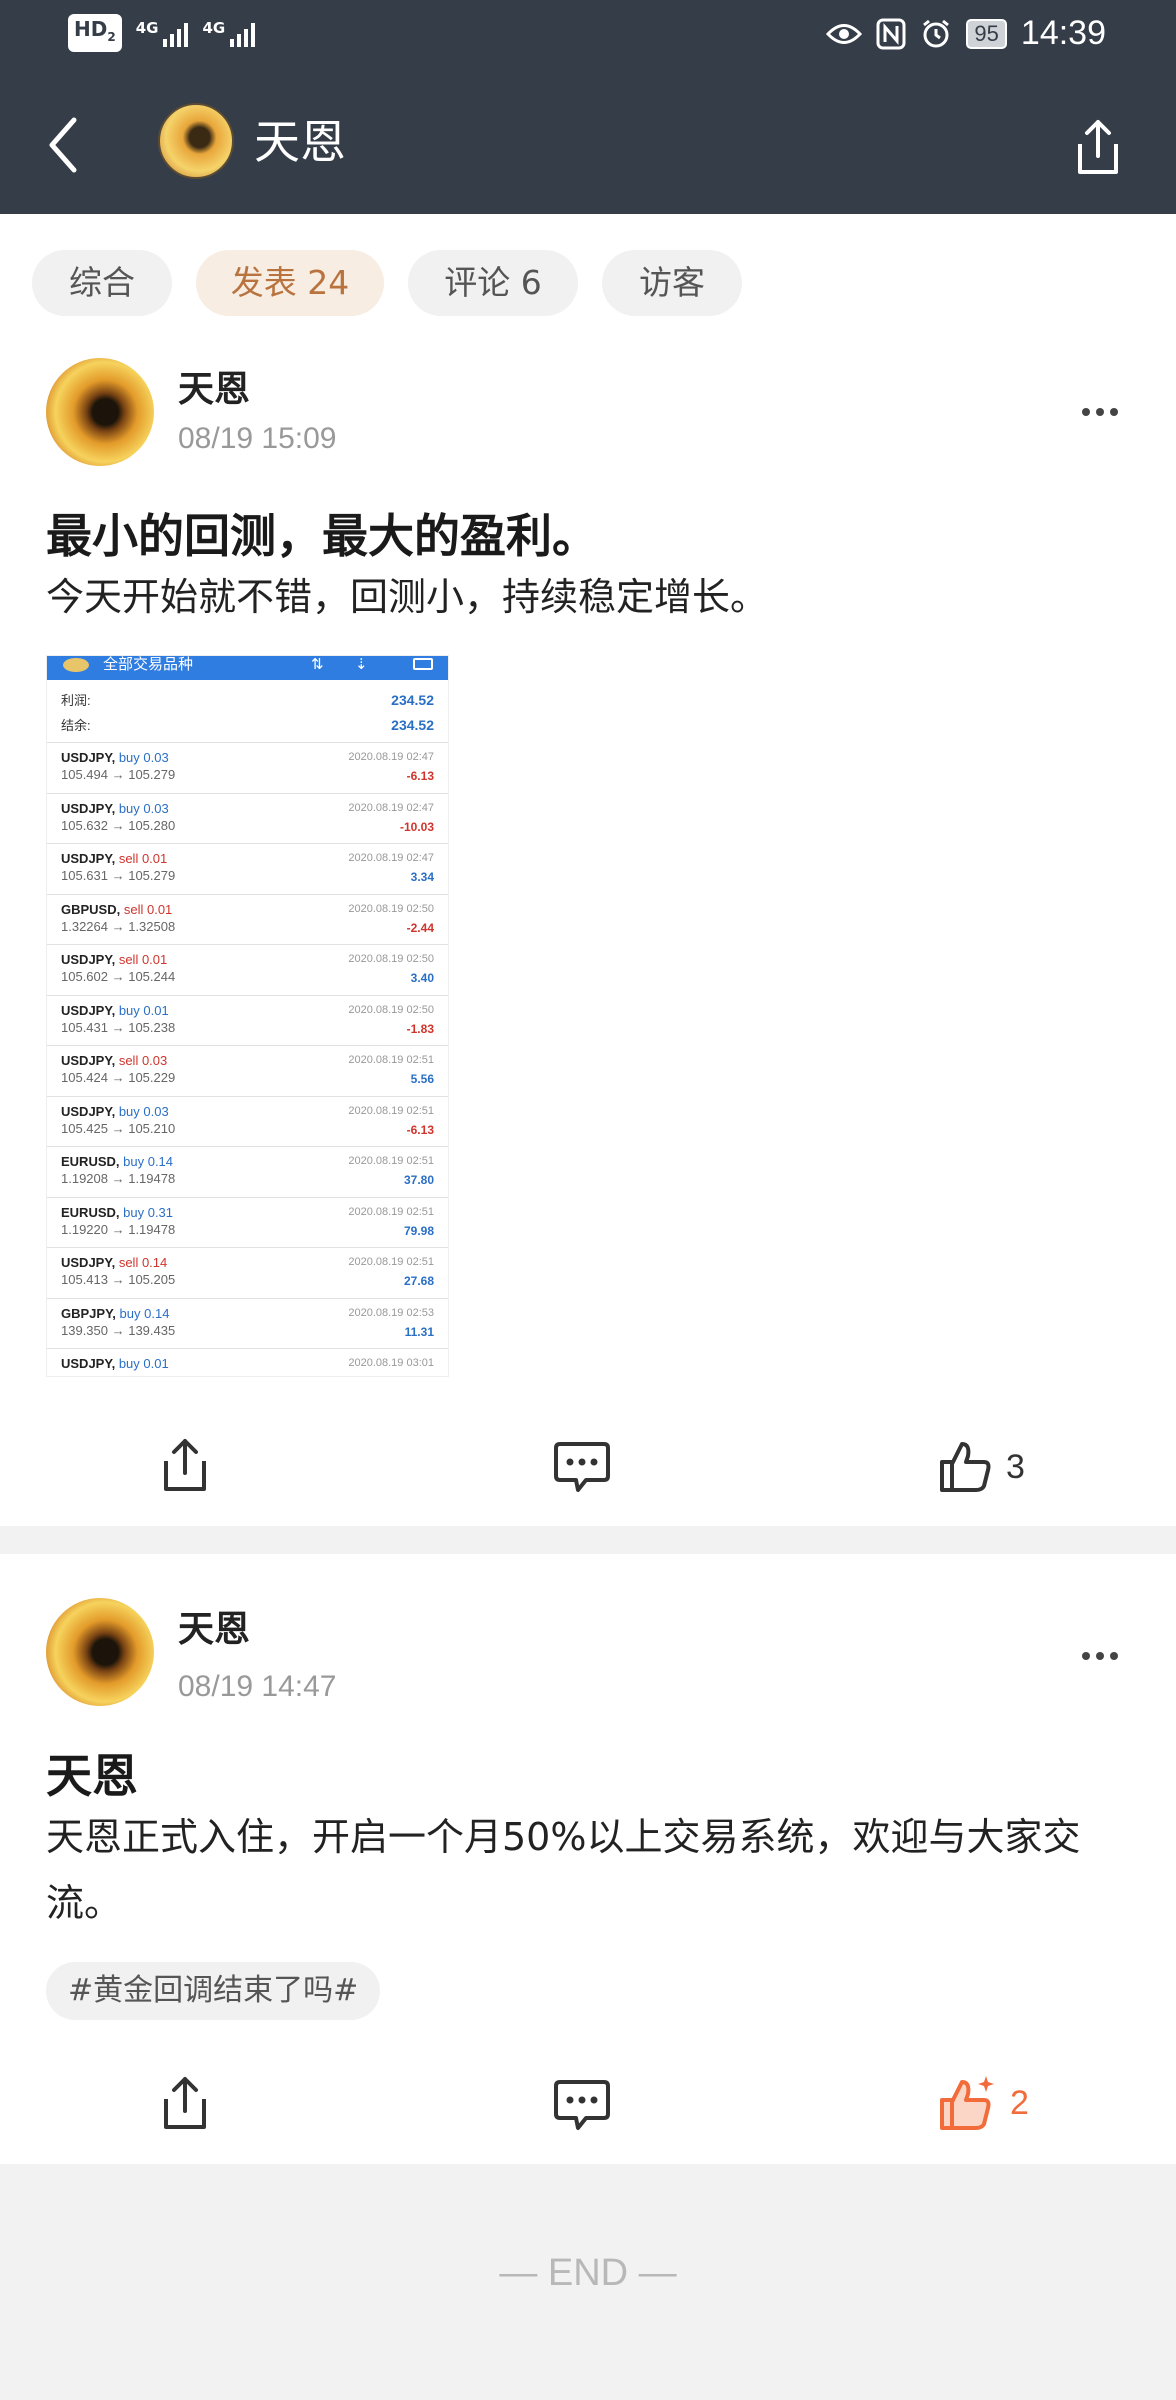 Image resolution: width=1176 pixels, height=2400 pixels. Describe the element at coordinates (965, 1467) in the screenshot. I see `thumbs-up-icon` at that location.